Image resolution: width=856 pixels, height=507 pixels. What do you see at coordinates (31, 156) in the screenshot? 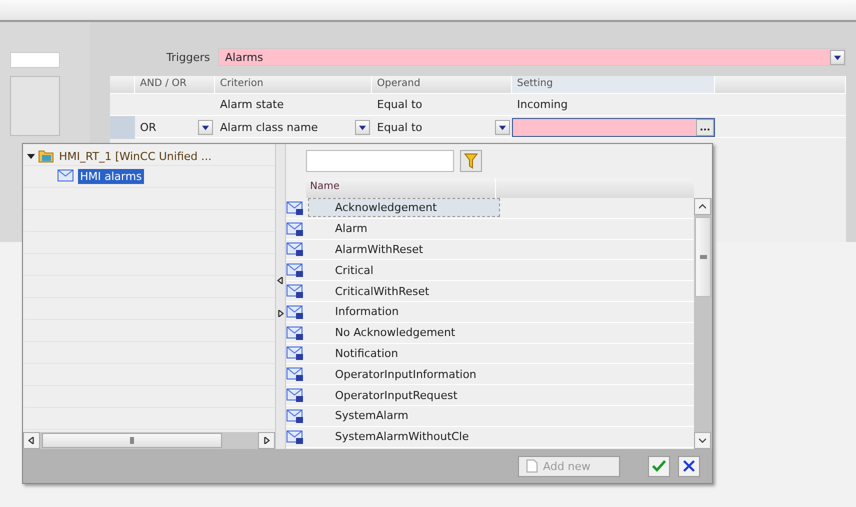
I see `collapse-arrow-icon` at bounding box center [31, 156].